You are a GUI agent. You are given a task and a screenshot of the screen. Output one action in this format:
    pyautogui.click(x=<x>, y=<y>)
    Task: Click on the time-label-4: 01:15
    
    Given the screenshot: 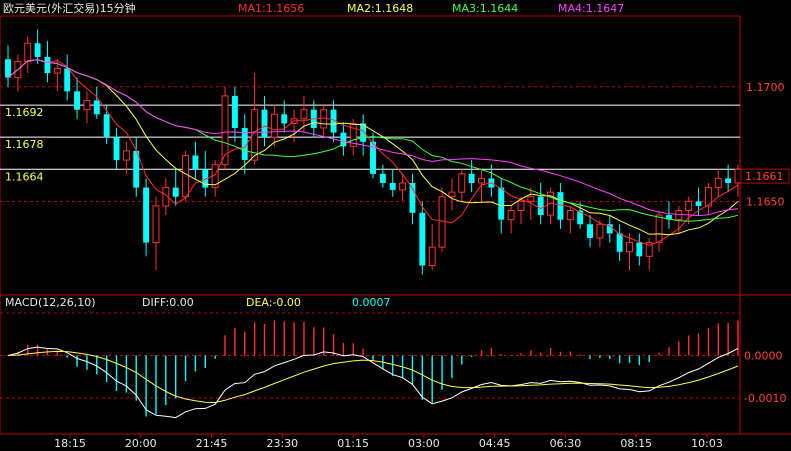 What is the action you would take?
    pyautogui.click(x=353, y=443)
    